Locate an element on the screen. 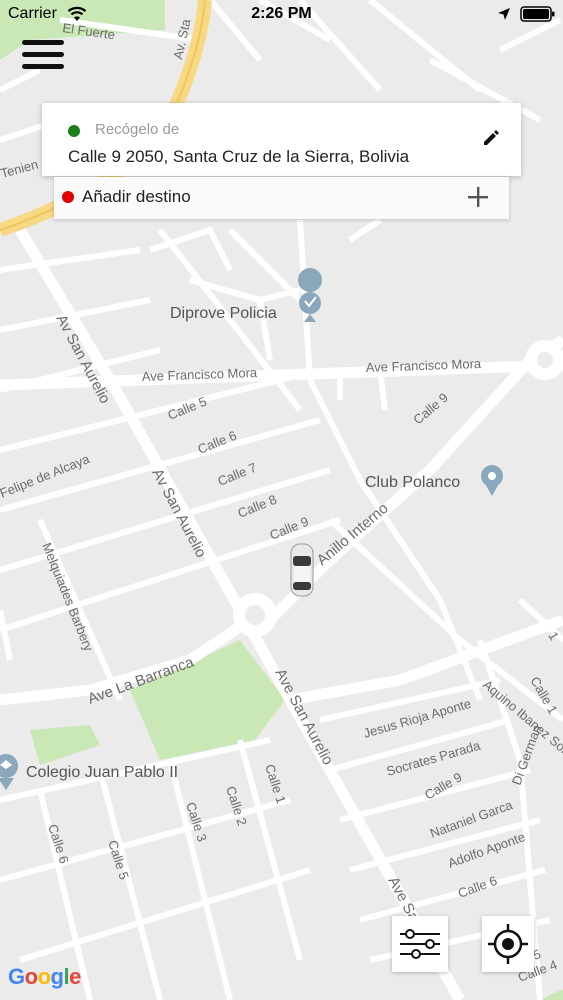  crosshair-icon is located at coordinates (508, 944).